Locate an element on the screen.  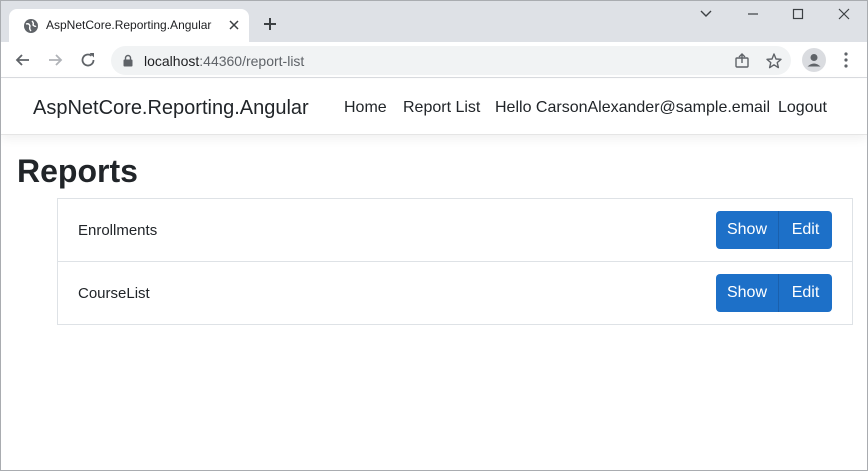
nav-home: Home is located at coordinates (365, 108).